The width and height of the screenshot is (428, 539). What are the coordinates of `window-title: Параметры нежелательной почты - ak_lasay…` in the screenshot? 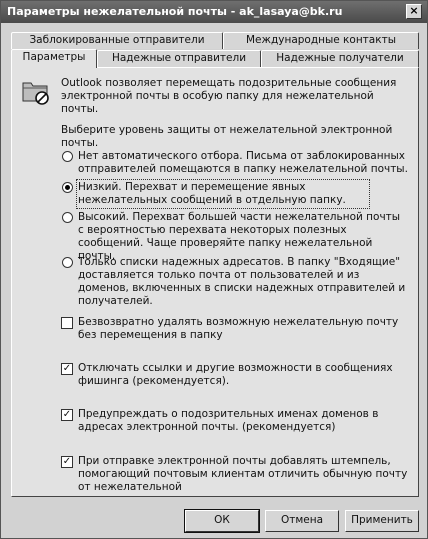 It's located at (175, 11).